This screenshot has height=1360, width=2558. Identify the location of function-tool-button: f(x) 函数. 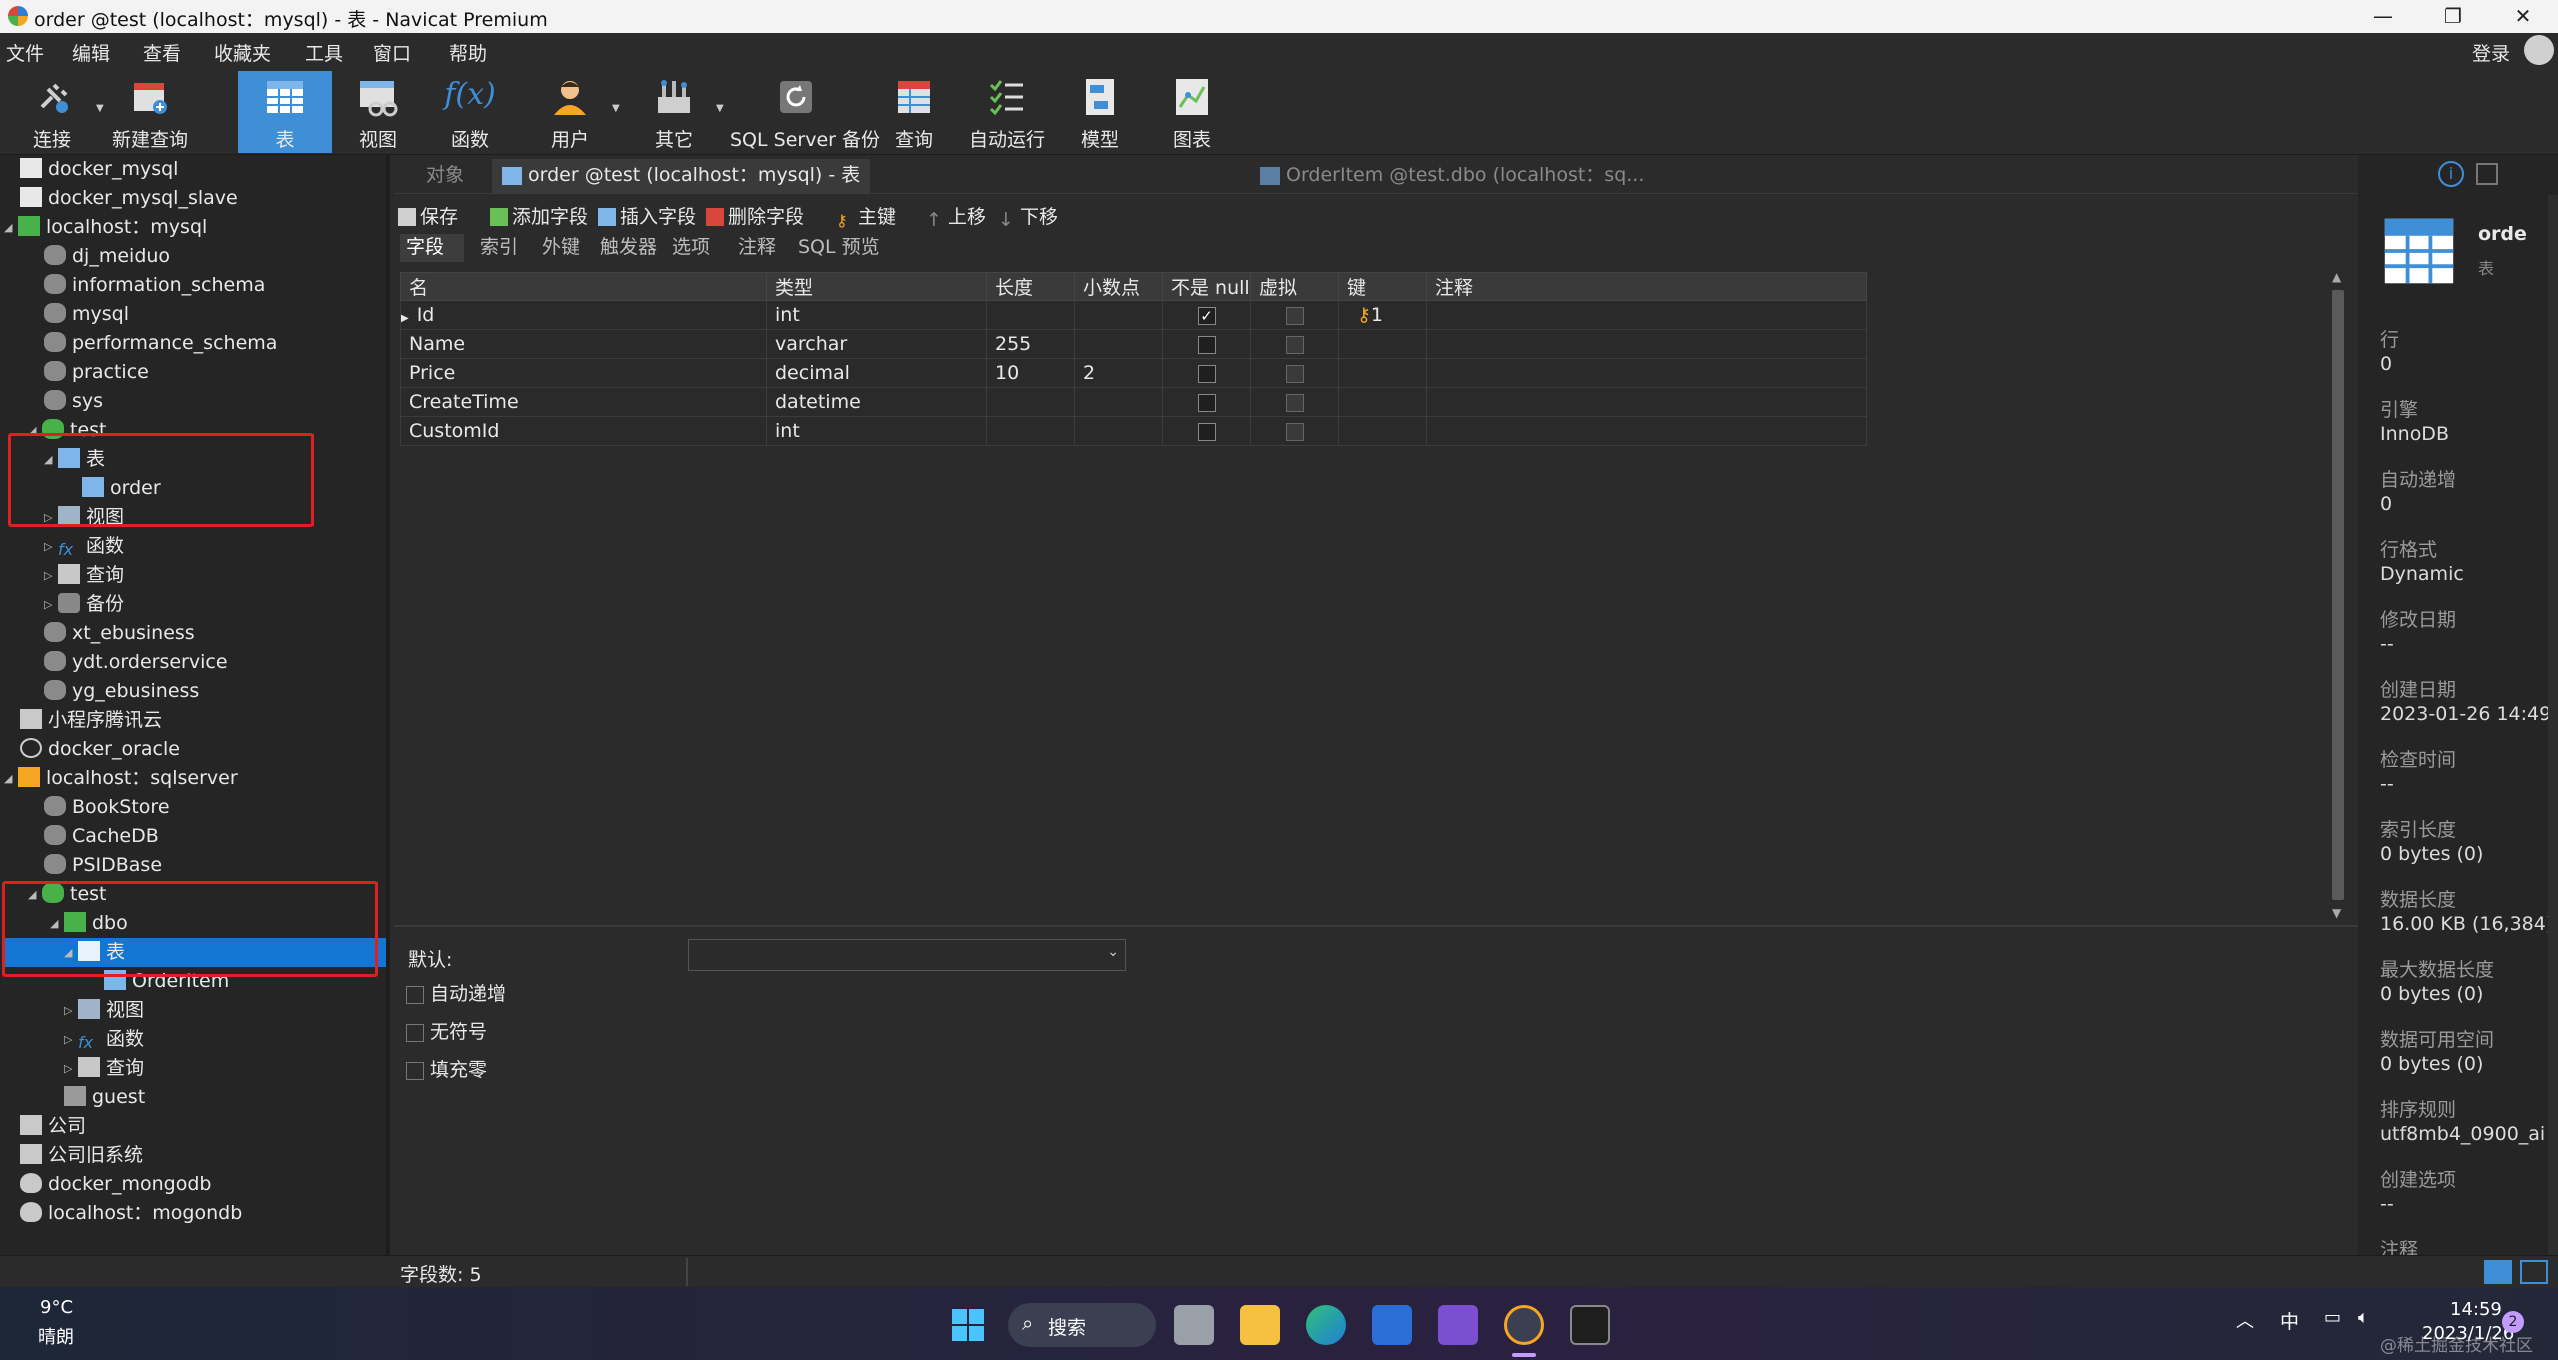
(470, 112).